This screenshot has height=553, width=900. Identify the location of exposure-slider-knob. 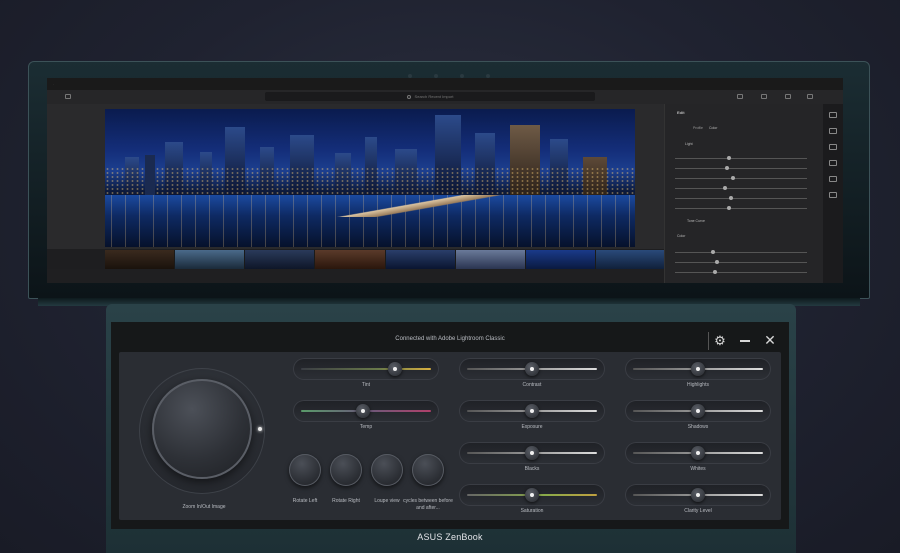
(532, 411).